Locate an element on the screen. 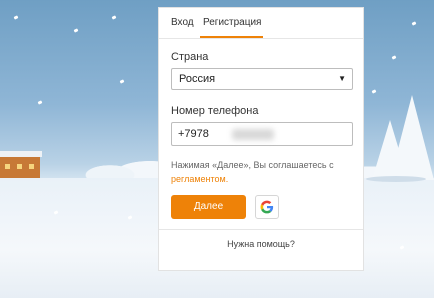  terms-link: регламентом. is located at coordinates (199, 179).